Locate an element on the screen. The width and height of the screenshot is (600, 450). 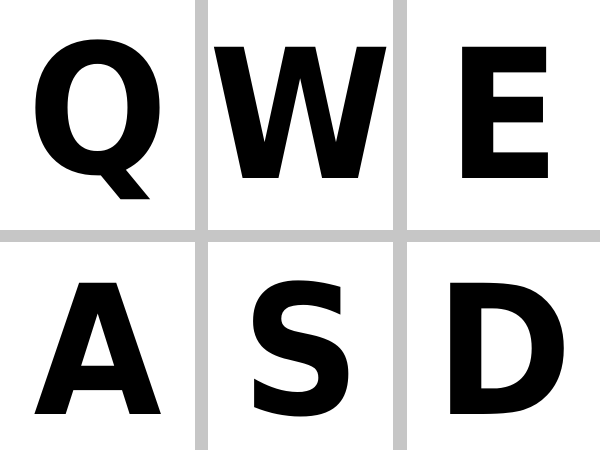
key-e-label: E is located at coordinates (503, 116).